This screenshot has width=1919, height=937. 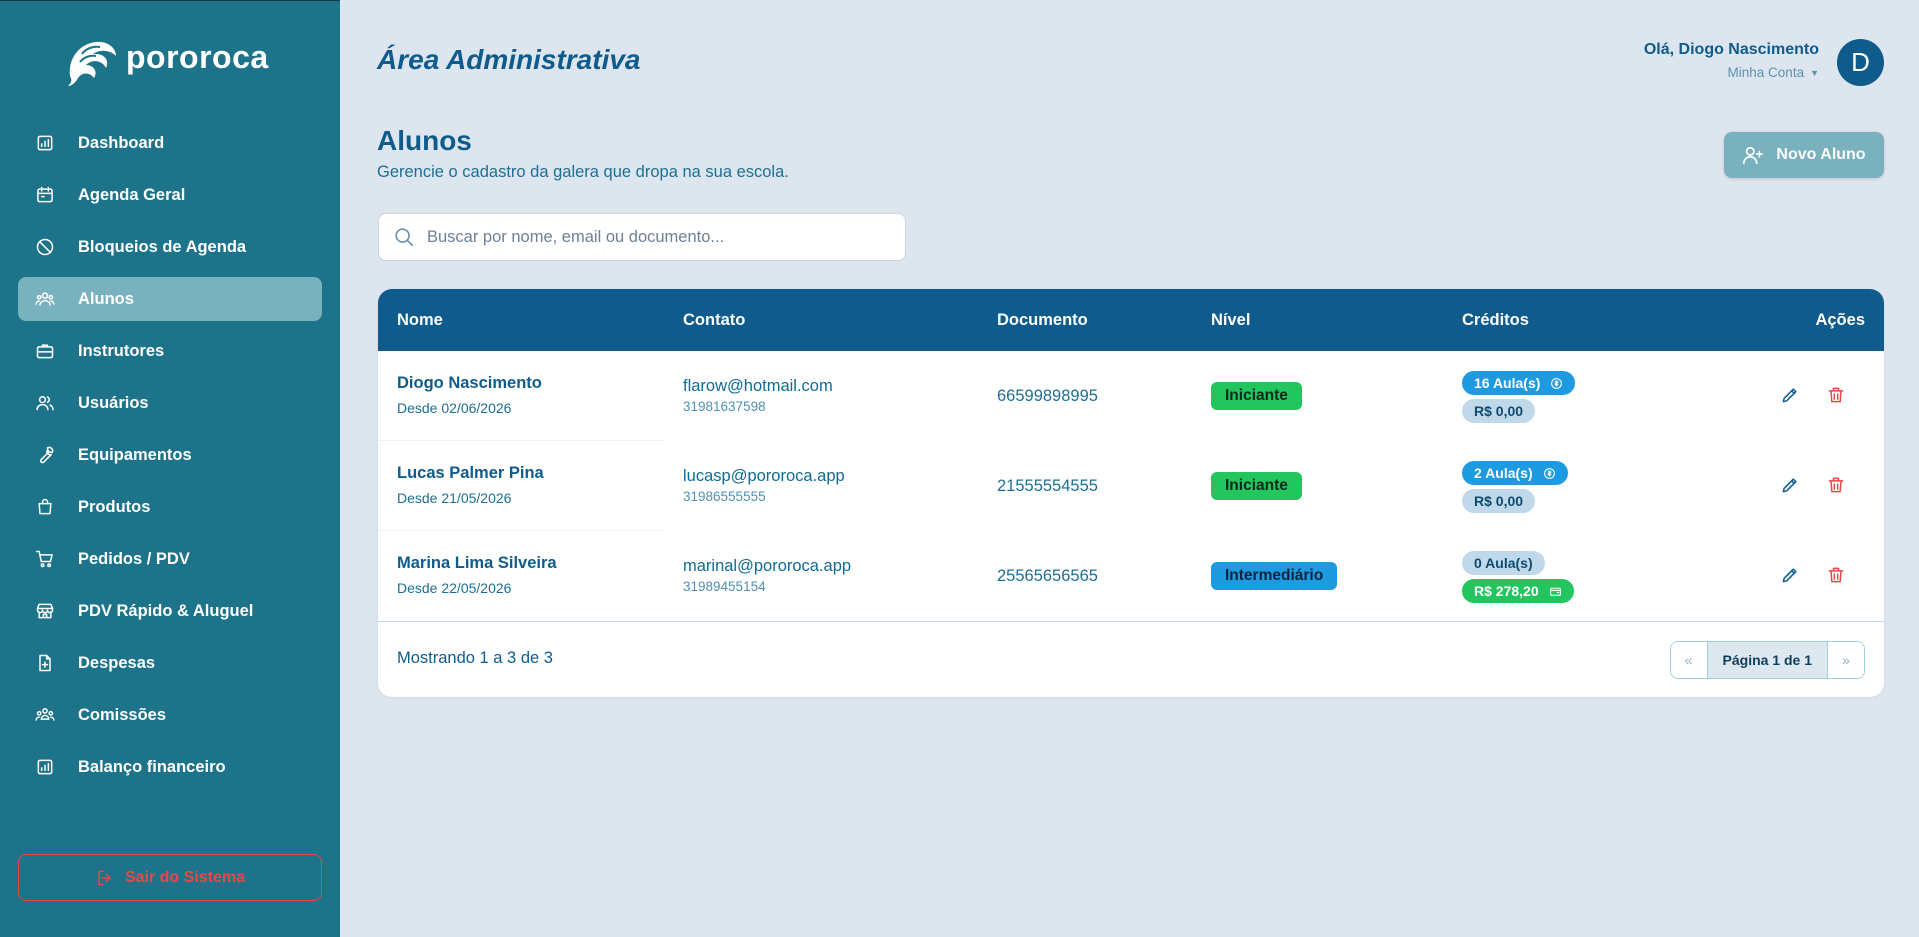 What do you see at coordinates (45, 455) in the screenshot?
I see `wrench-icon` at bounding box center [45, 455].